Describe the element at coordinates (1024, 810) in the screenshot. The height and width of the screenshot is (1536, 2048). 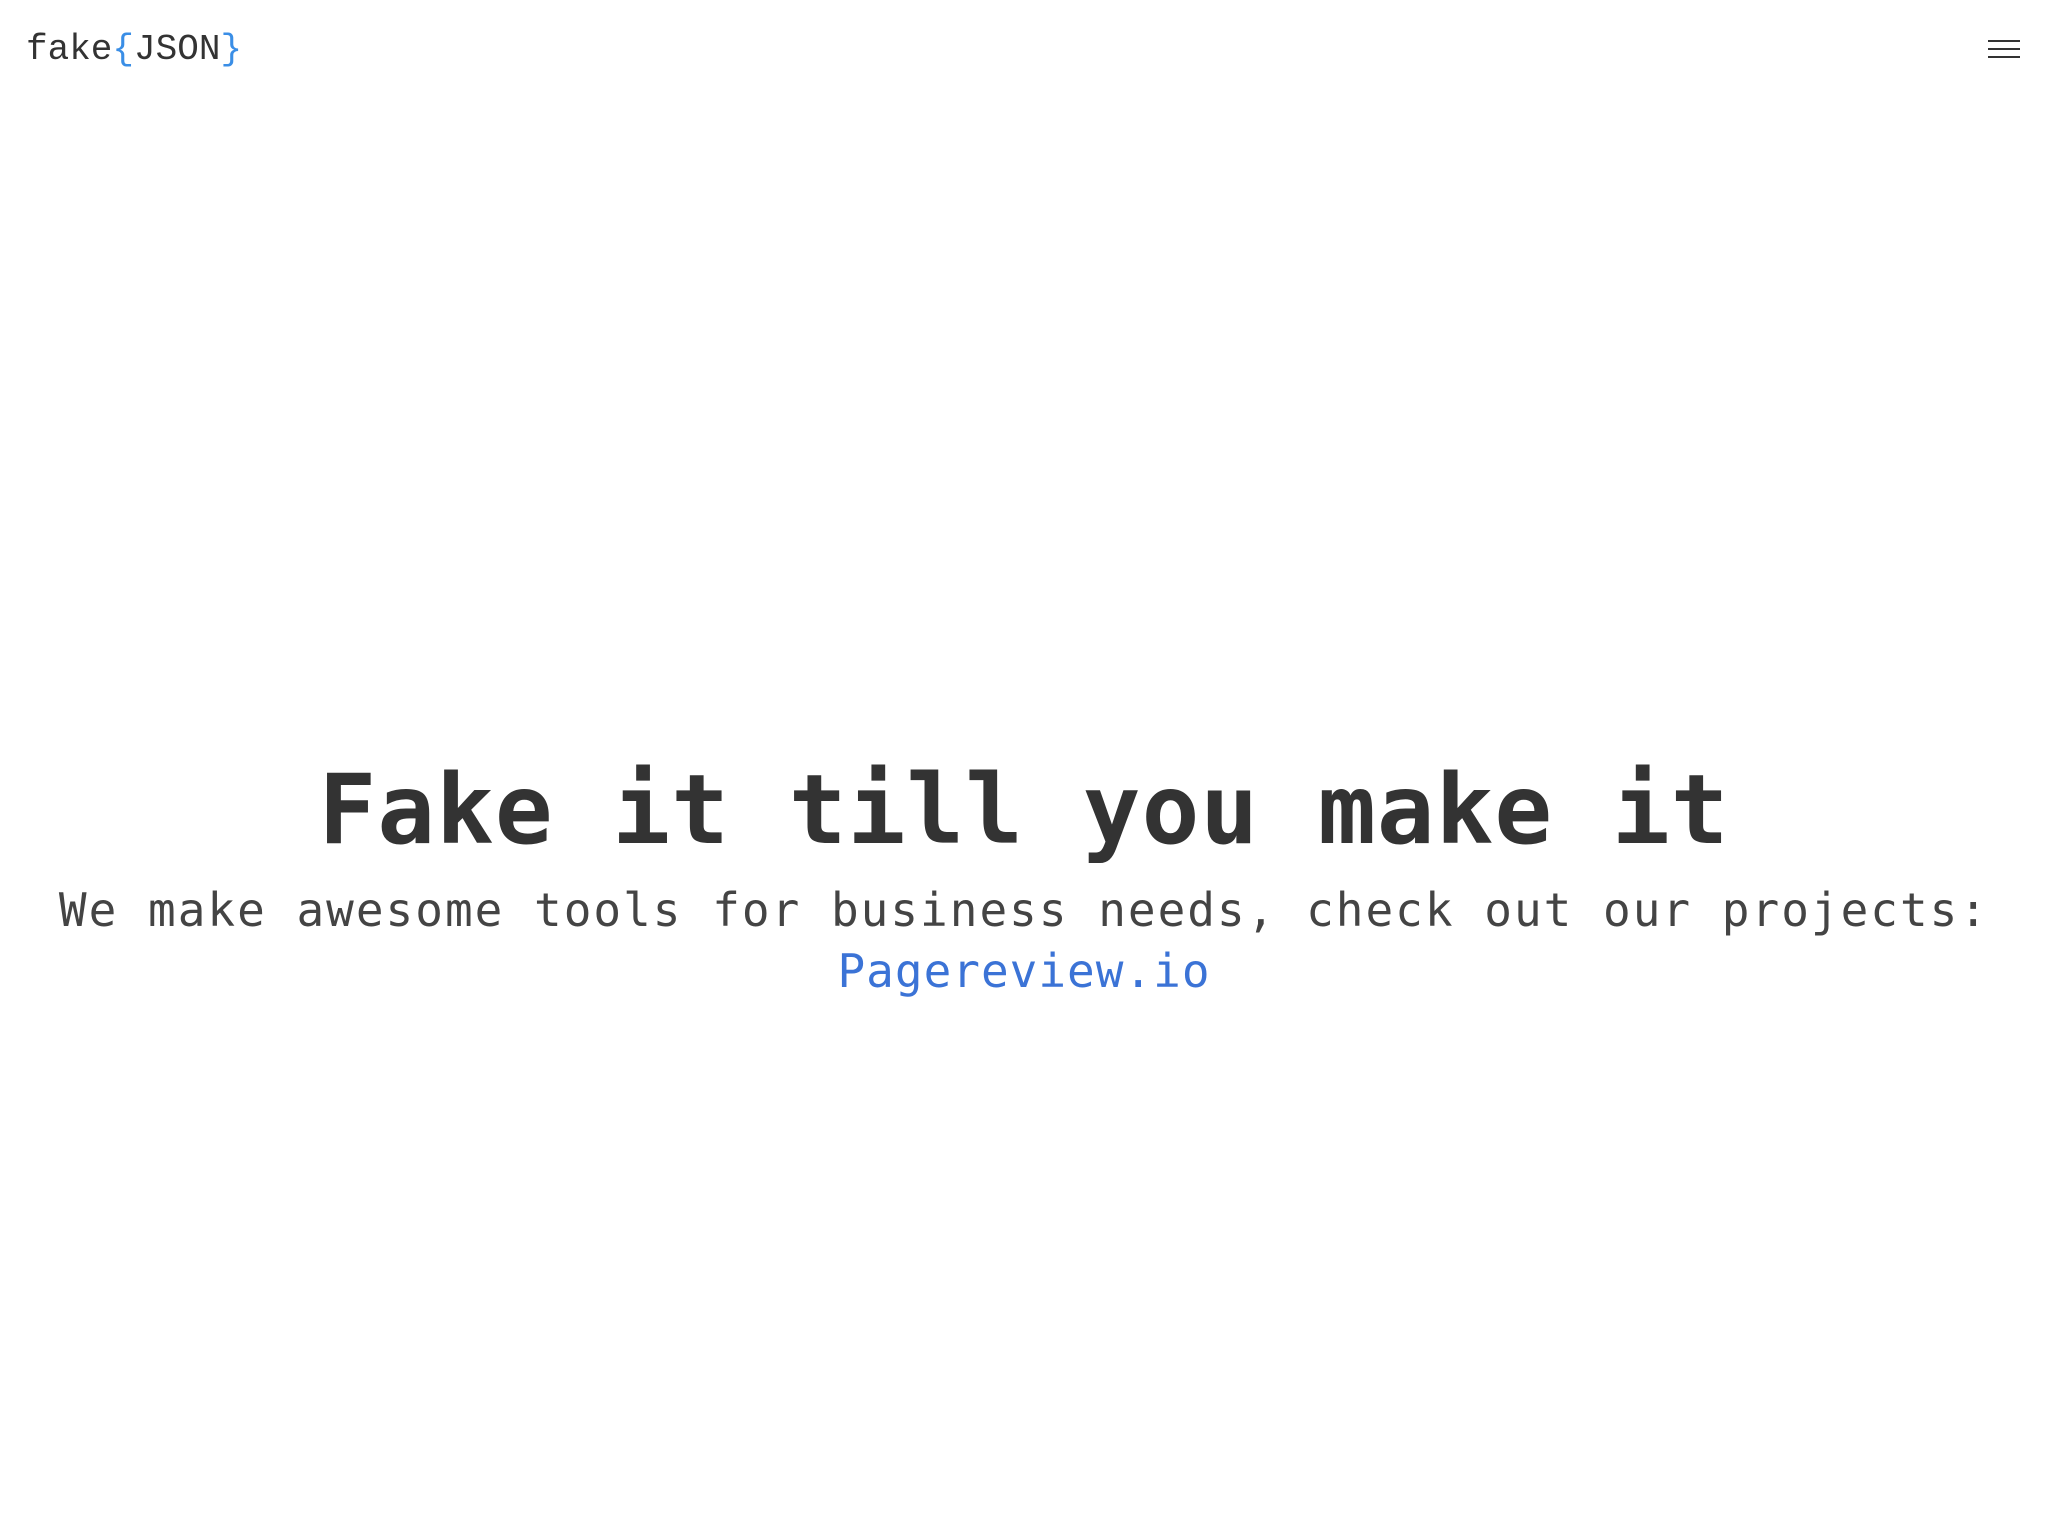
I see `hero-title: Fake it till you make it` at that location.